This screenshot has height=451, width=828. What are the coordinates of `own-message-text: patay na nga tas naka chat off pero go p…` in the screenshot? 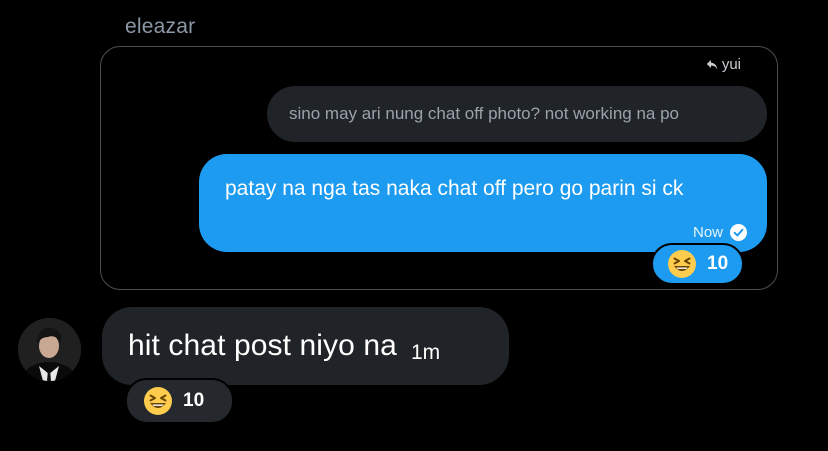 It's located at (454, 188).